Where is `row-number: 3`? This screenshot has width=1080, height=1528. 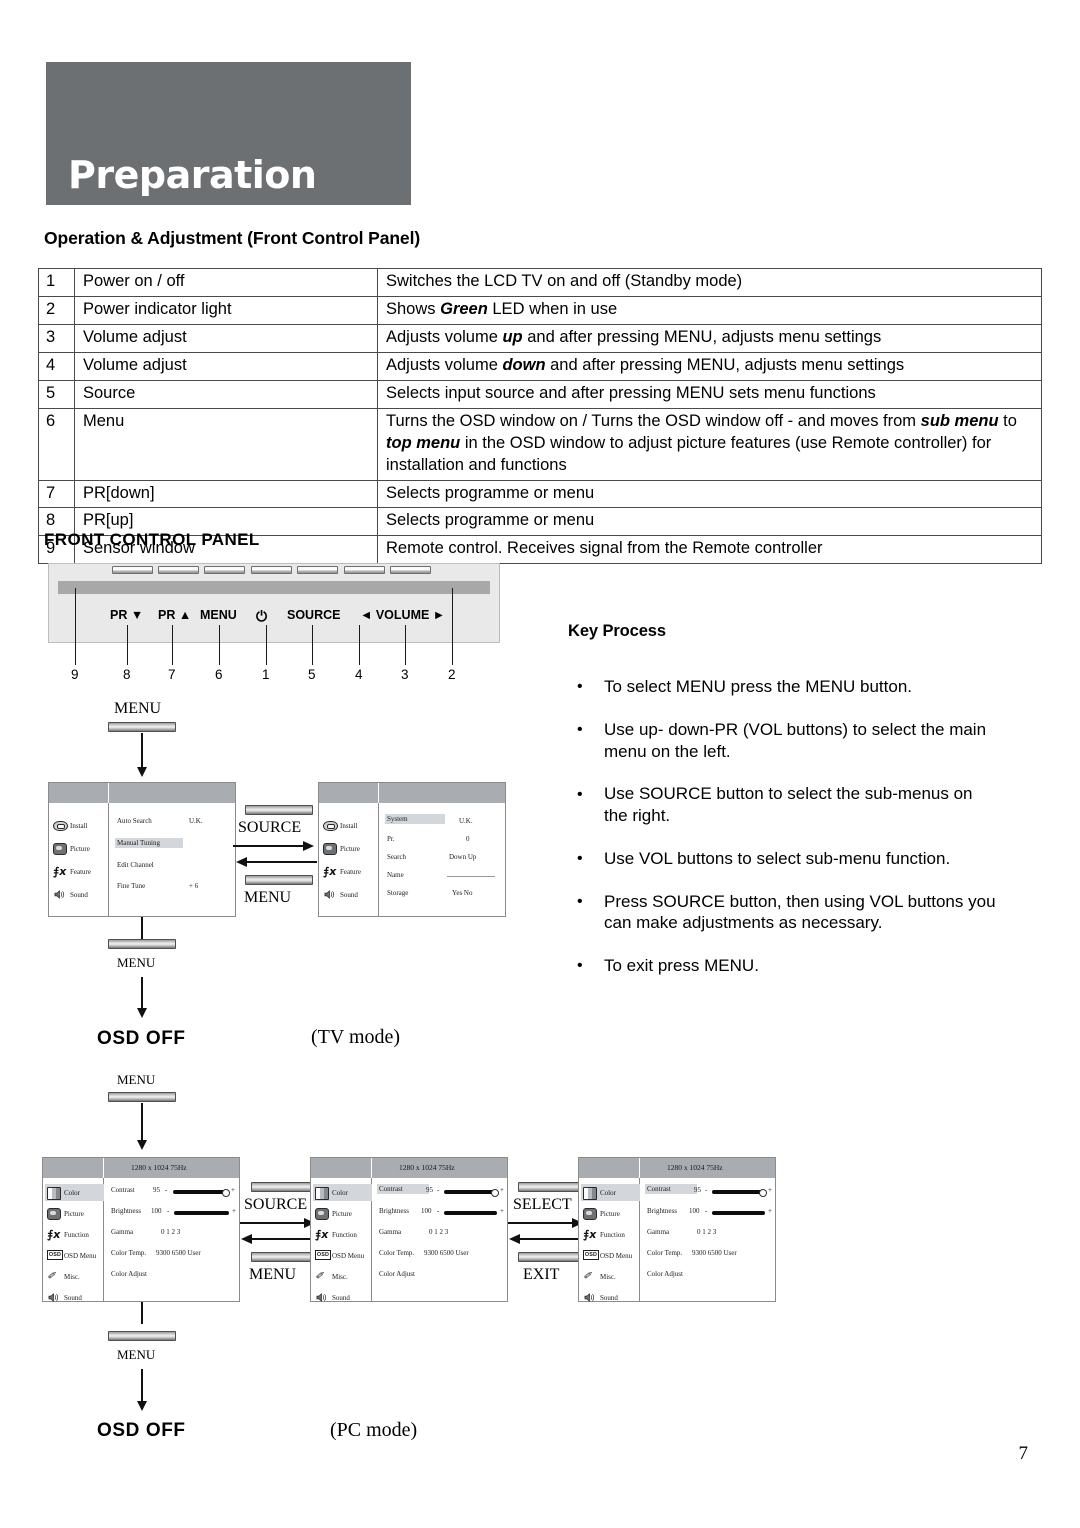
row-number: 3 is located at coordinates (56, 338).